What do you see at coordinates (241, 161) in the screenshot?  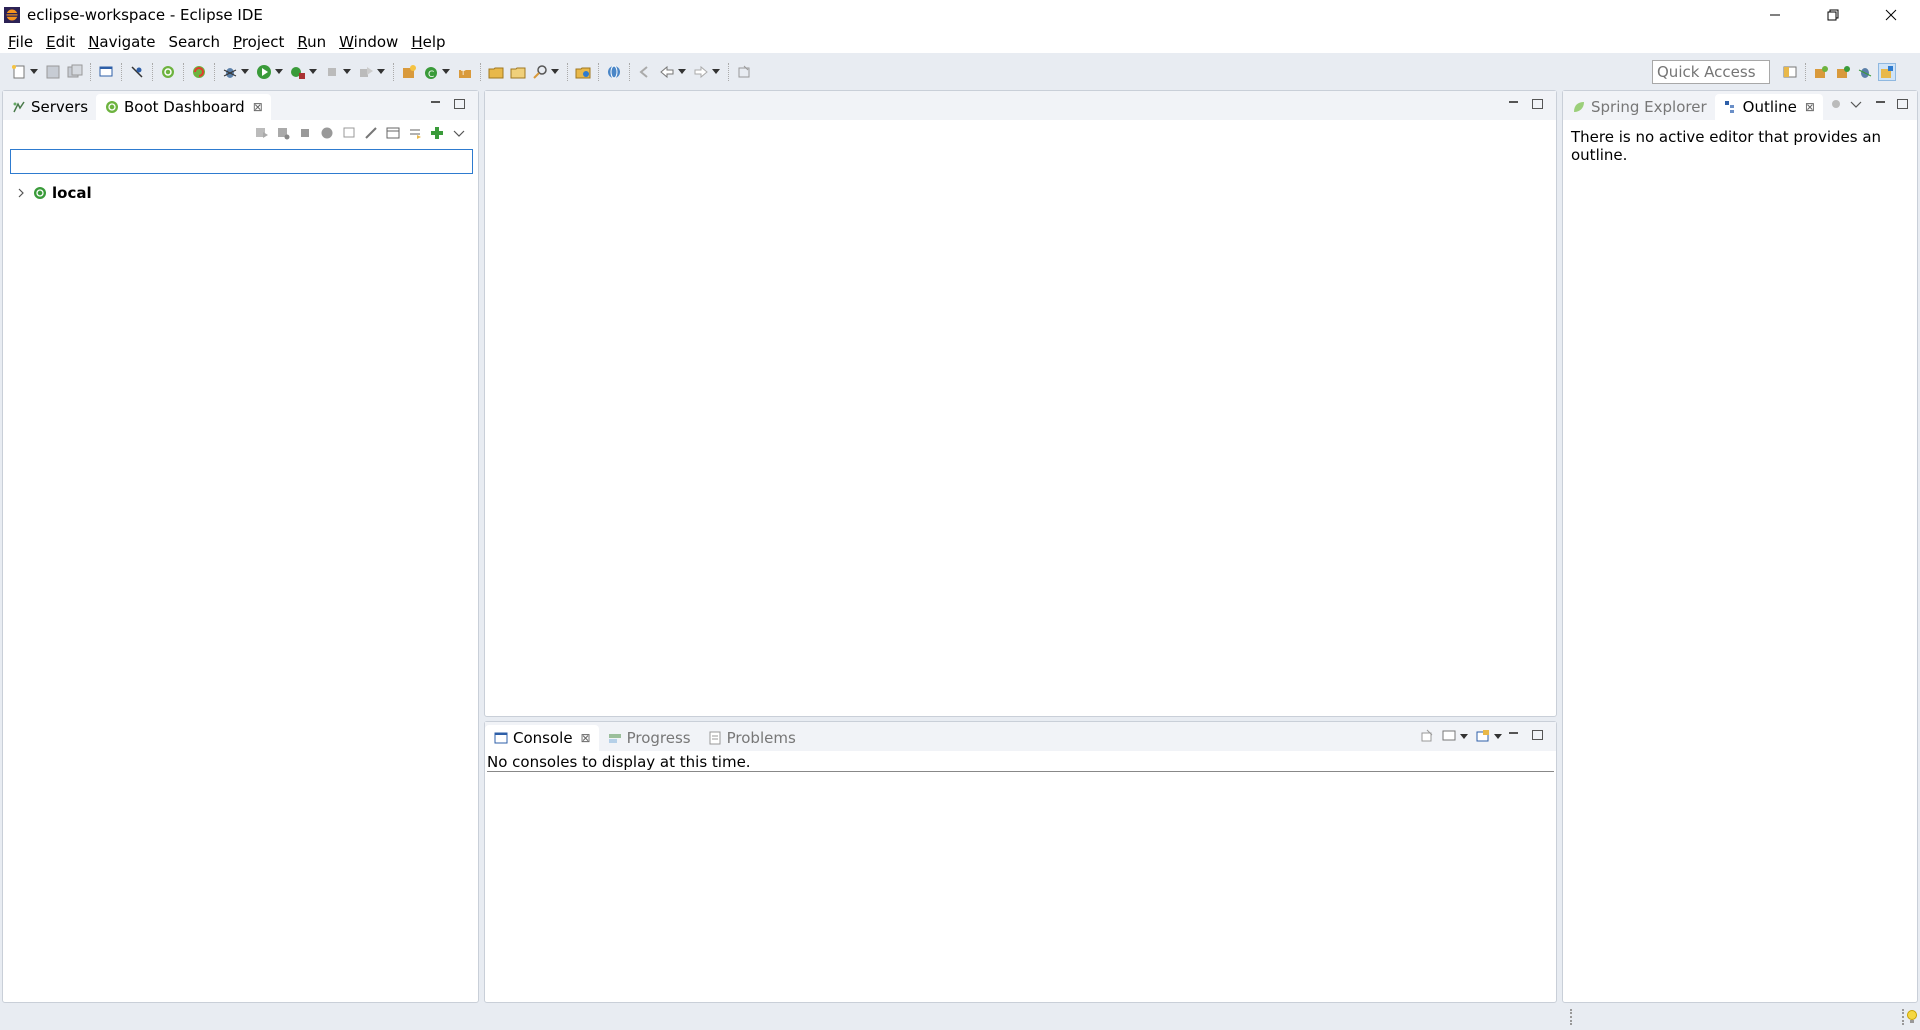 I see `filter-input` at bounding box center [241, 161].